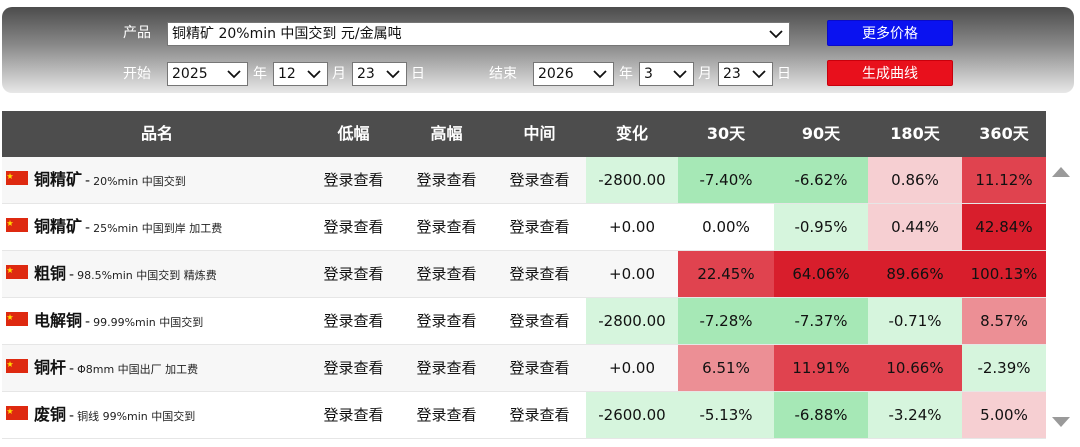  Describe the element at coordinates (626, 74) in the screenshot. I see `year-unit: 年` at that location.